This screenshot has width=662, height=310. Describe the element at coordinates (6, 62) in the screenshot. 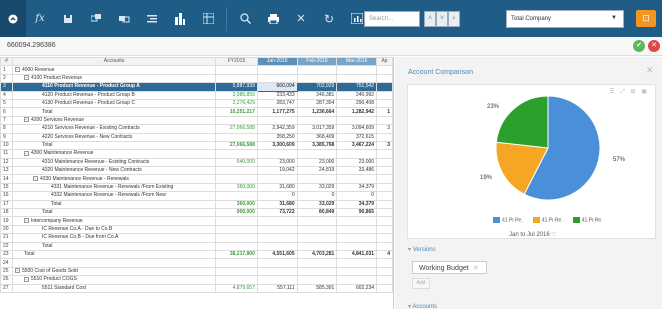

I see `column-header: #` at that location.